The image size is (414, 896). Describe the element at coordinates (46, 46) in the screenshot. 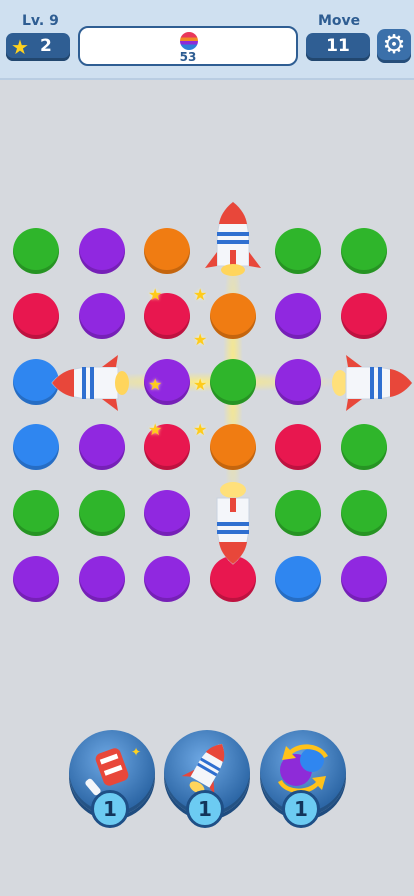

I see `stars-count: 2` at that location.